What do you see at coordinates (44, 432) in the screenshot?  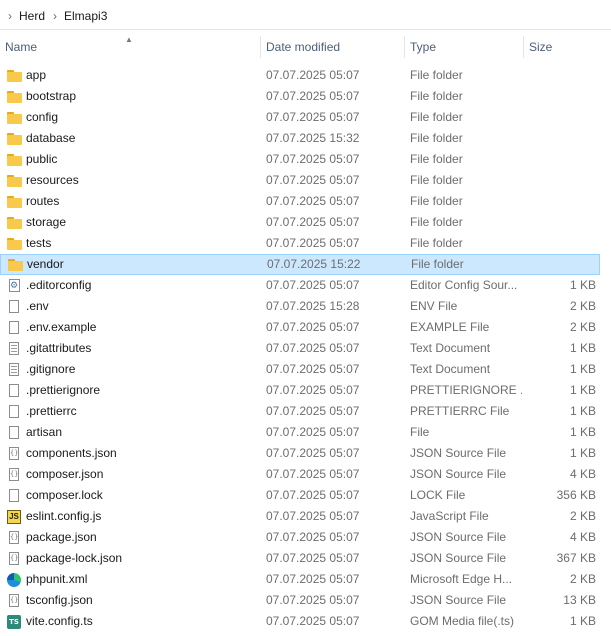 I see `file-name: artisan` at bounding box center [44, 432].